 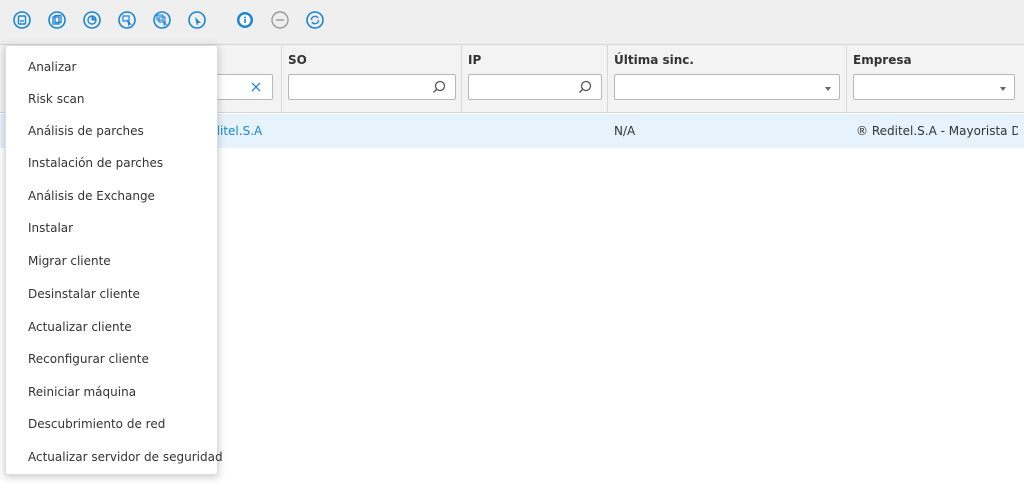 I want to click on column-last-sync: Última sinc., so click(x=726, y=78).